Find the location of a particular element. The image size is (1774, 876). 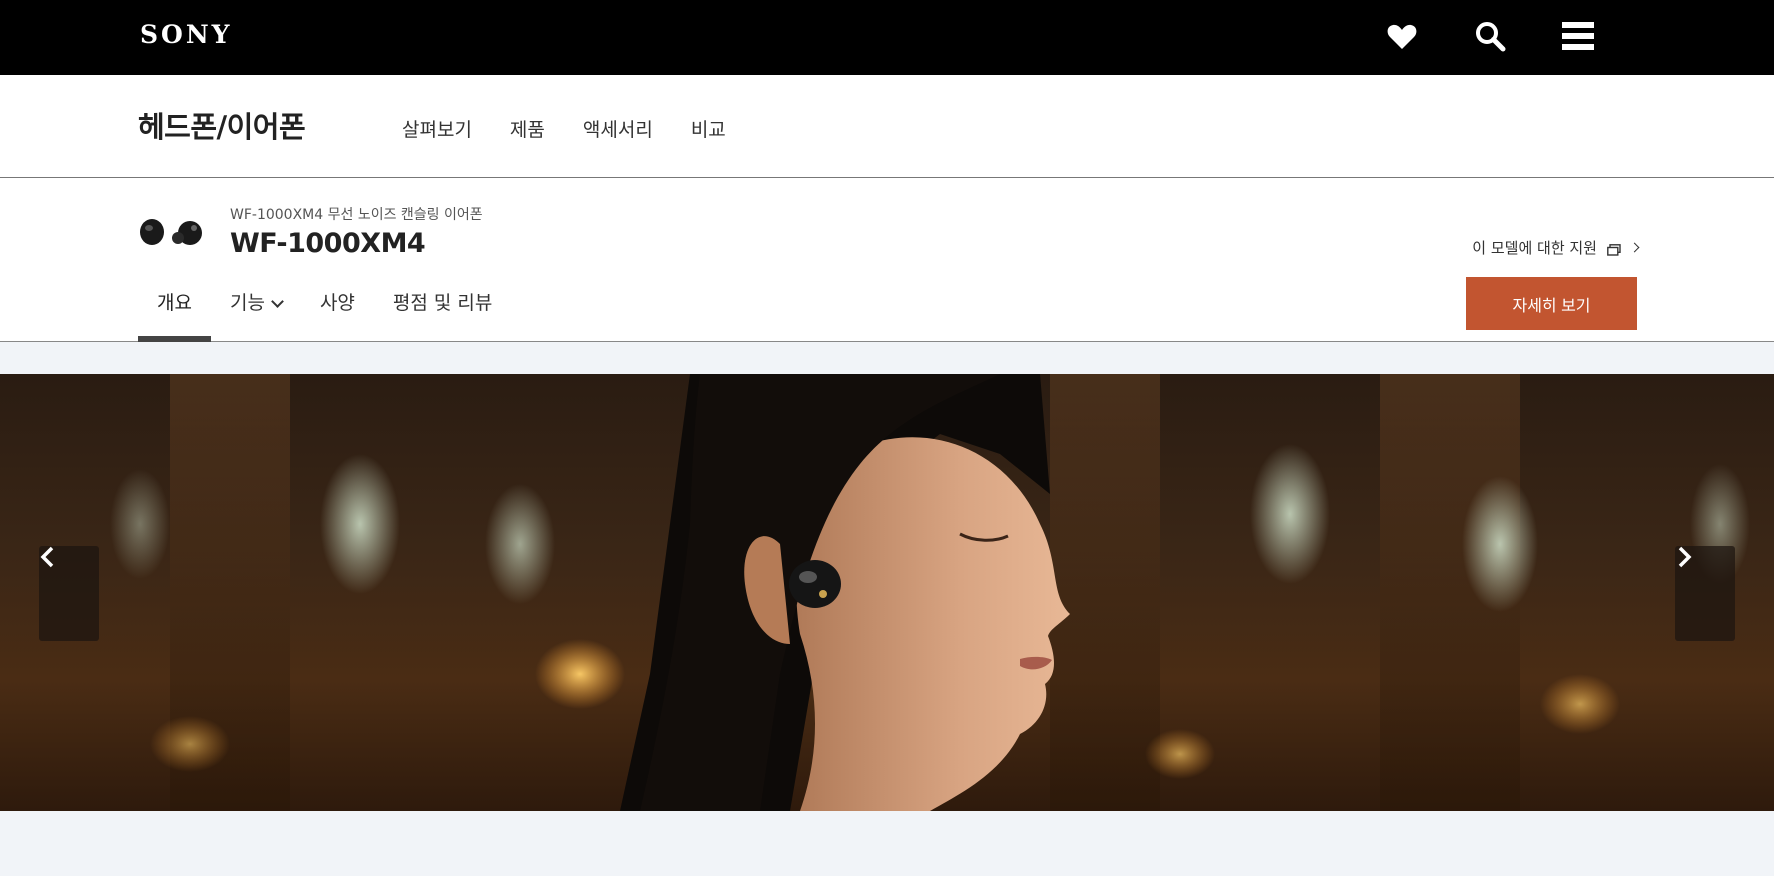

product-subtitle: WF-1000XM4 무선 노이즈 캔슬링 이어폰 is located at coordinates (356, 215).